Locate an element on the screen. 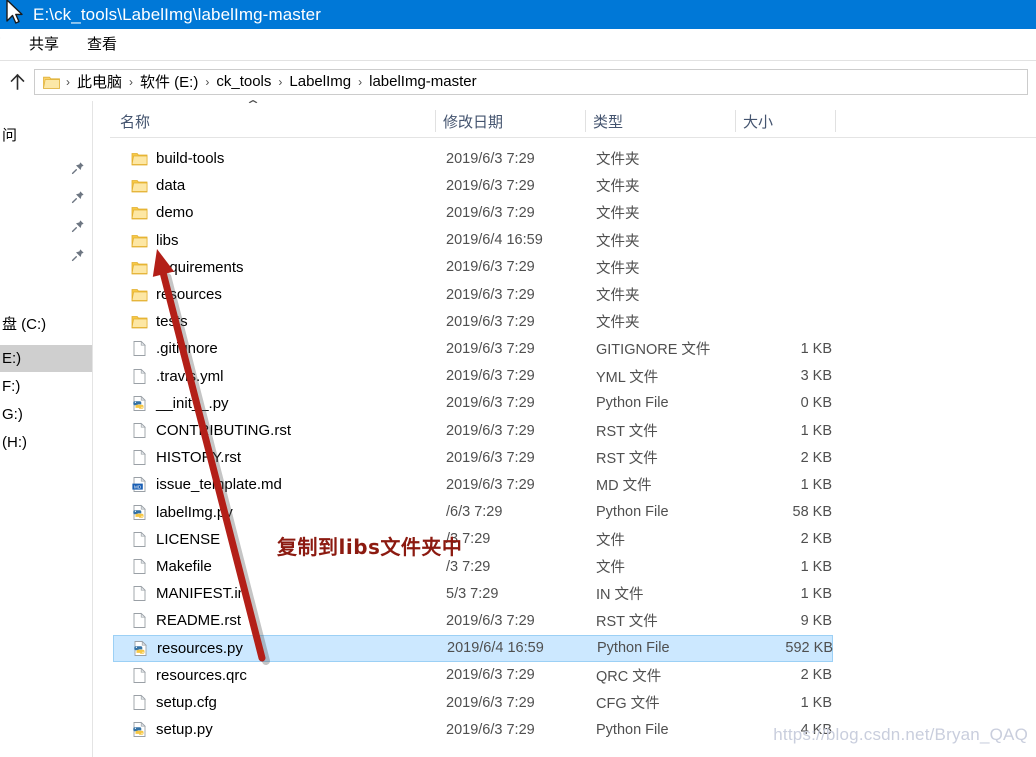 This screenshot has height=757, width=1036. cell-name: Makefile is located at coordinates (171, 566).